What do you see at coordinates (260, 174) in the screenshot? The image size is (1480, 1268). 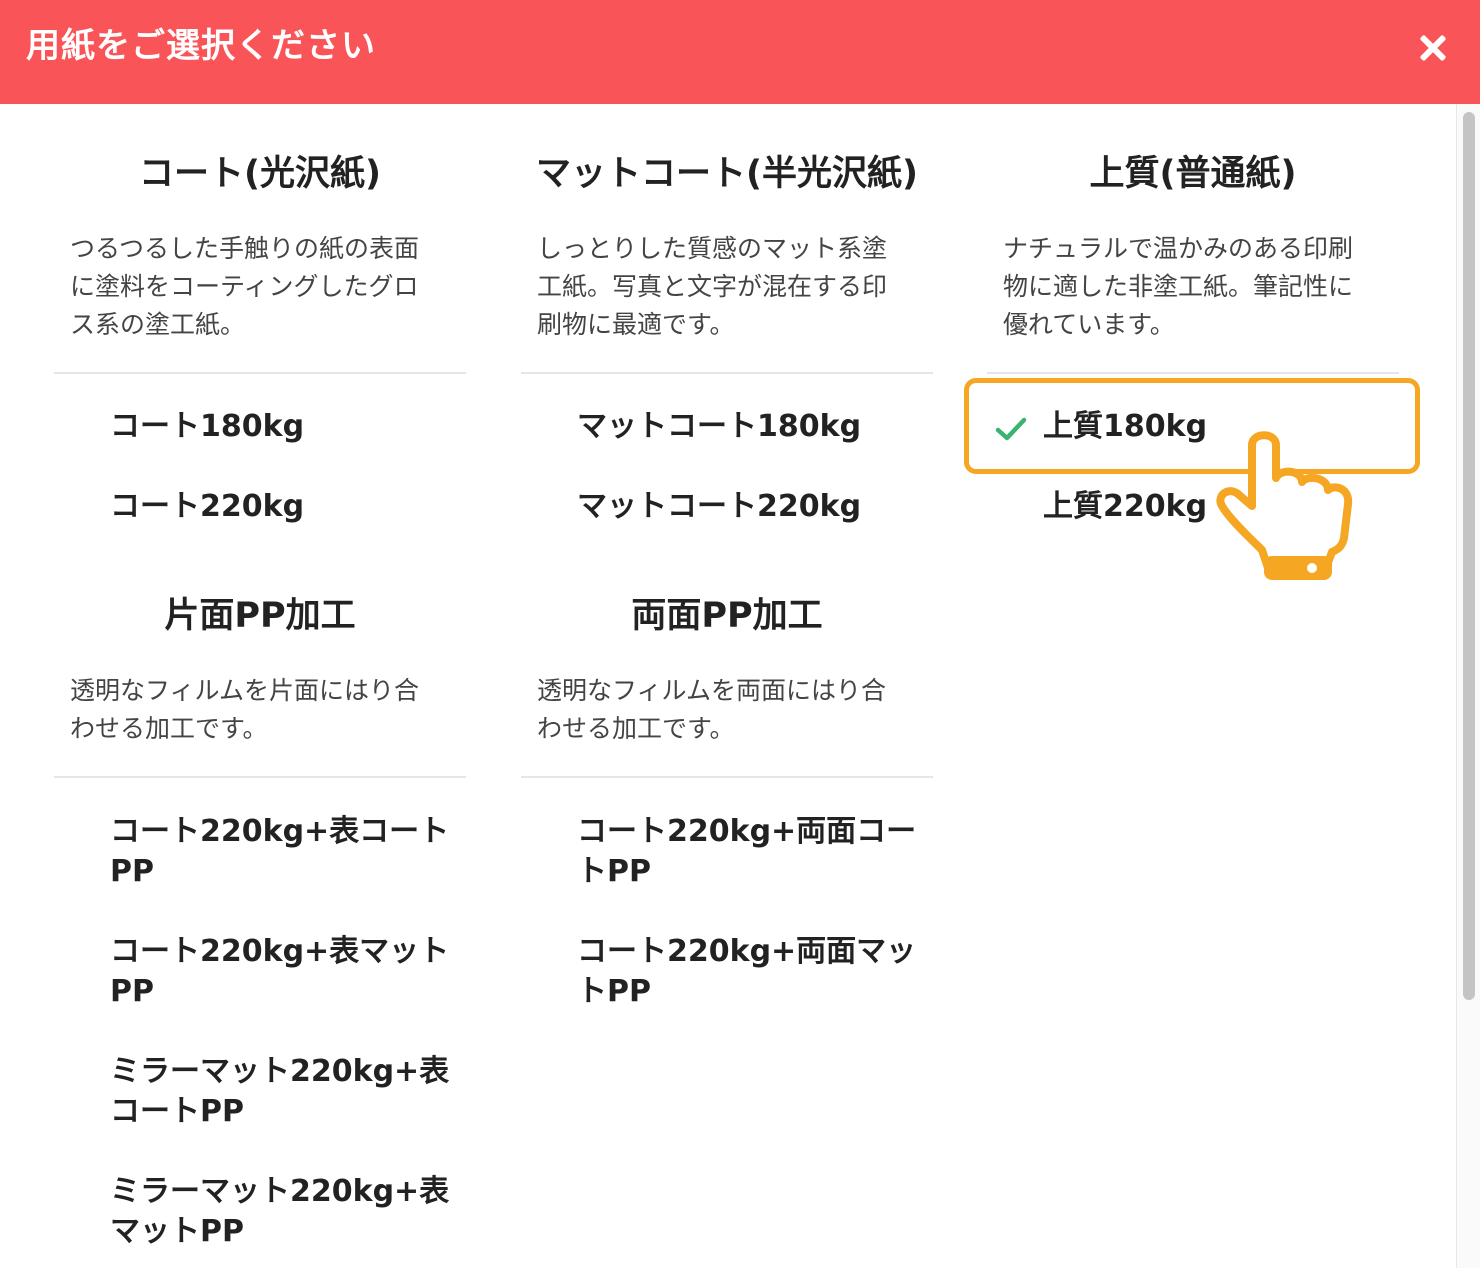 I see `group-title: コート(光沢紙)` at bounding box center [260, 174].